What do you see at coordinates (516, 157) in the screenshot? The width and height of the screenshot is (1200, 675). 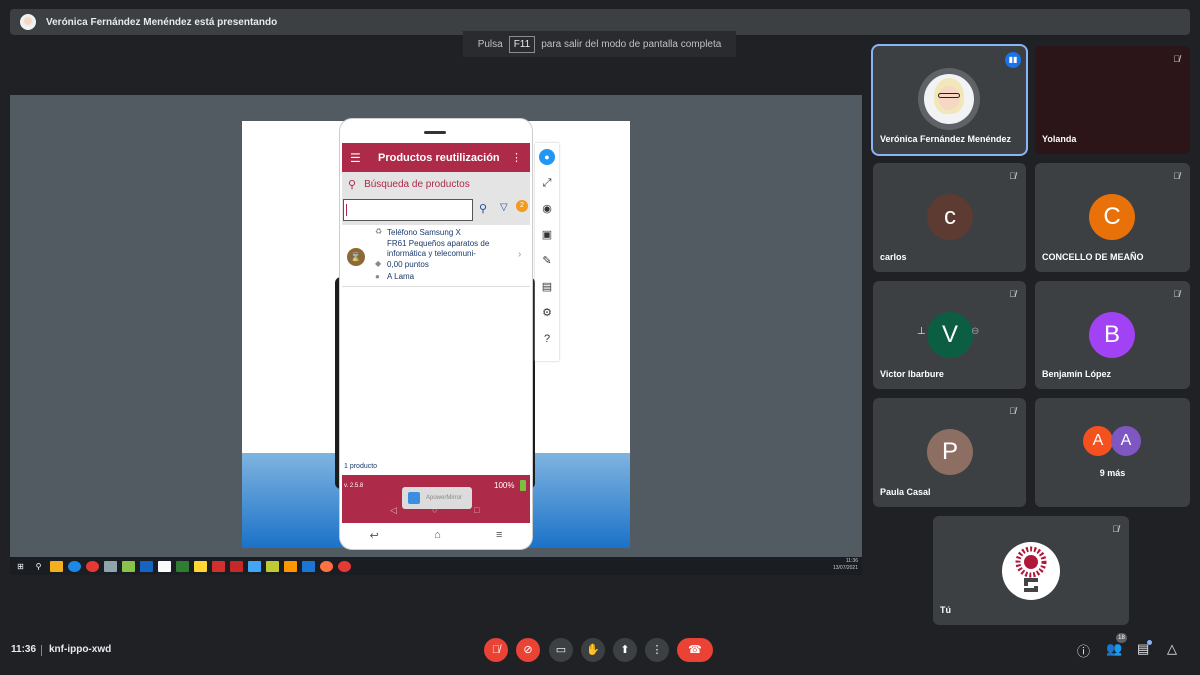 I see `more-vert-icon: ⋮` at bounding box center [516, 157].